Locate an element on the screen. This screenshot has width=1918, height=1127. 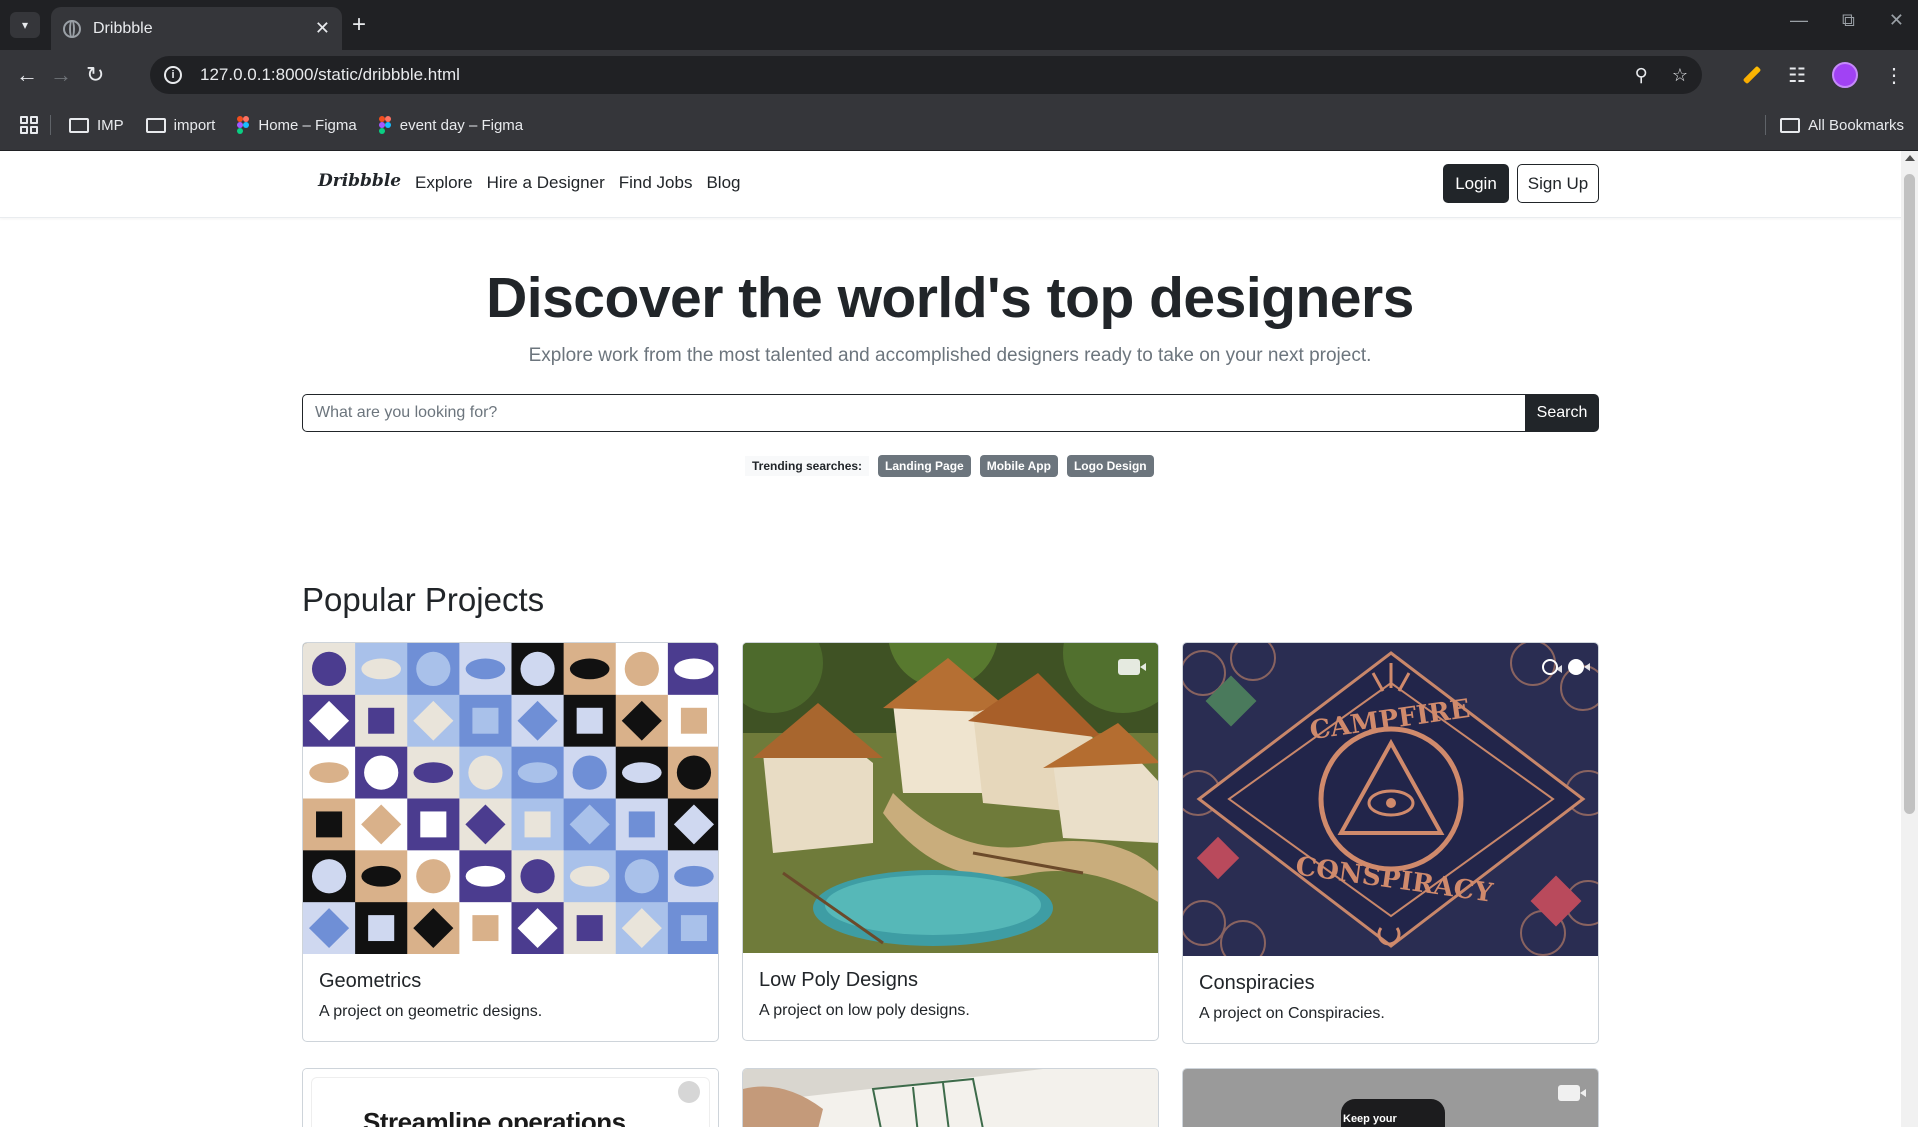
browser-tab: Dribbble ✕ is located at coordinates (196, 28).